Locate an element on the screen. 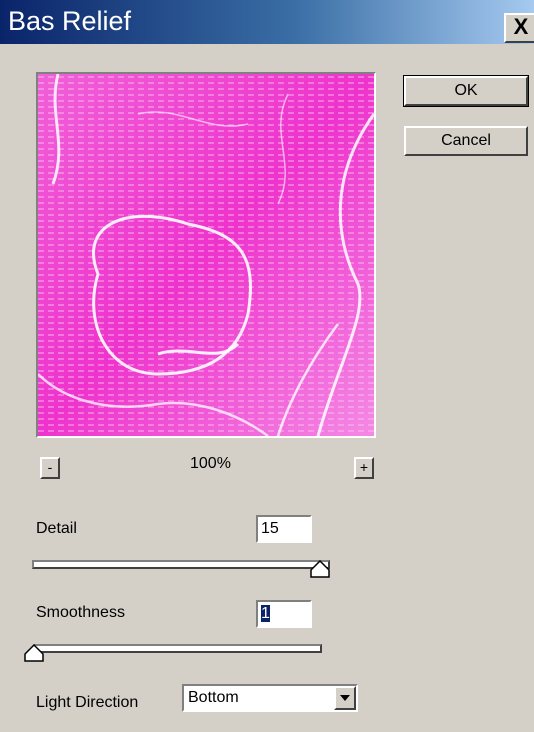 The height and width of the screenshot is (732, 534). smoothness-slider-thumb is located at coordinates (34, 653).